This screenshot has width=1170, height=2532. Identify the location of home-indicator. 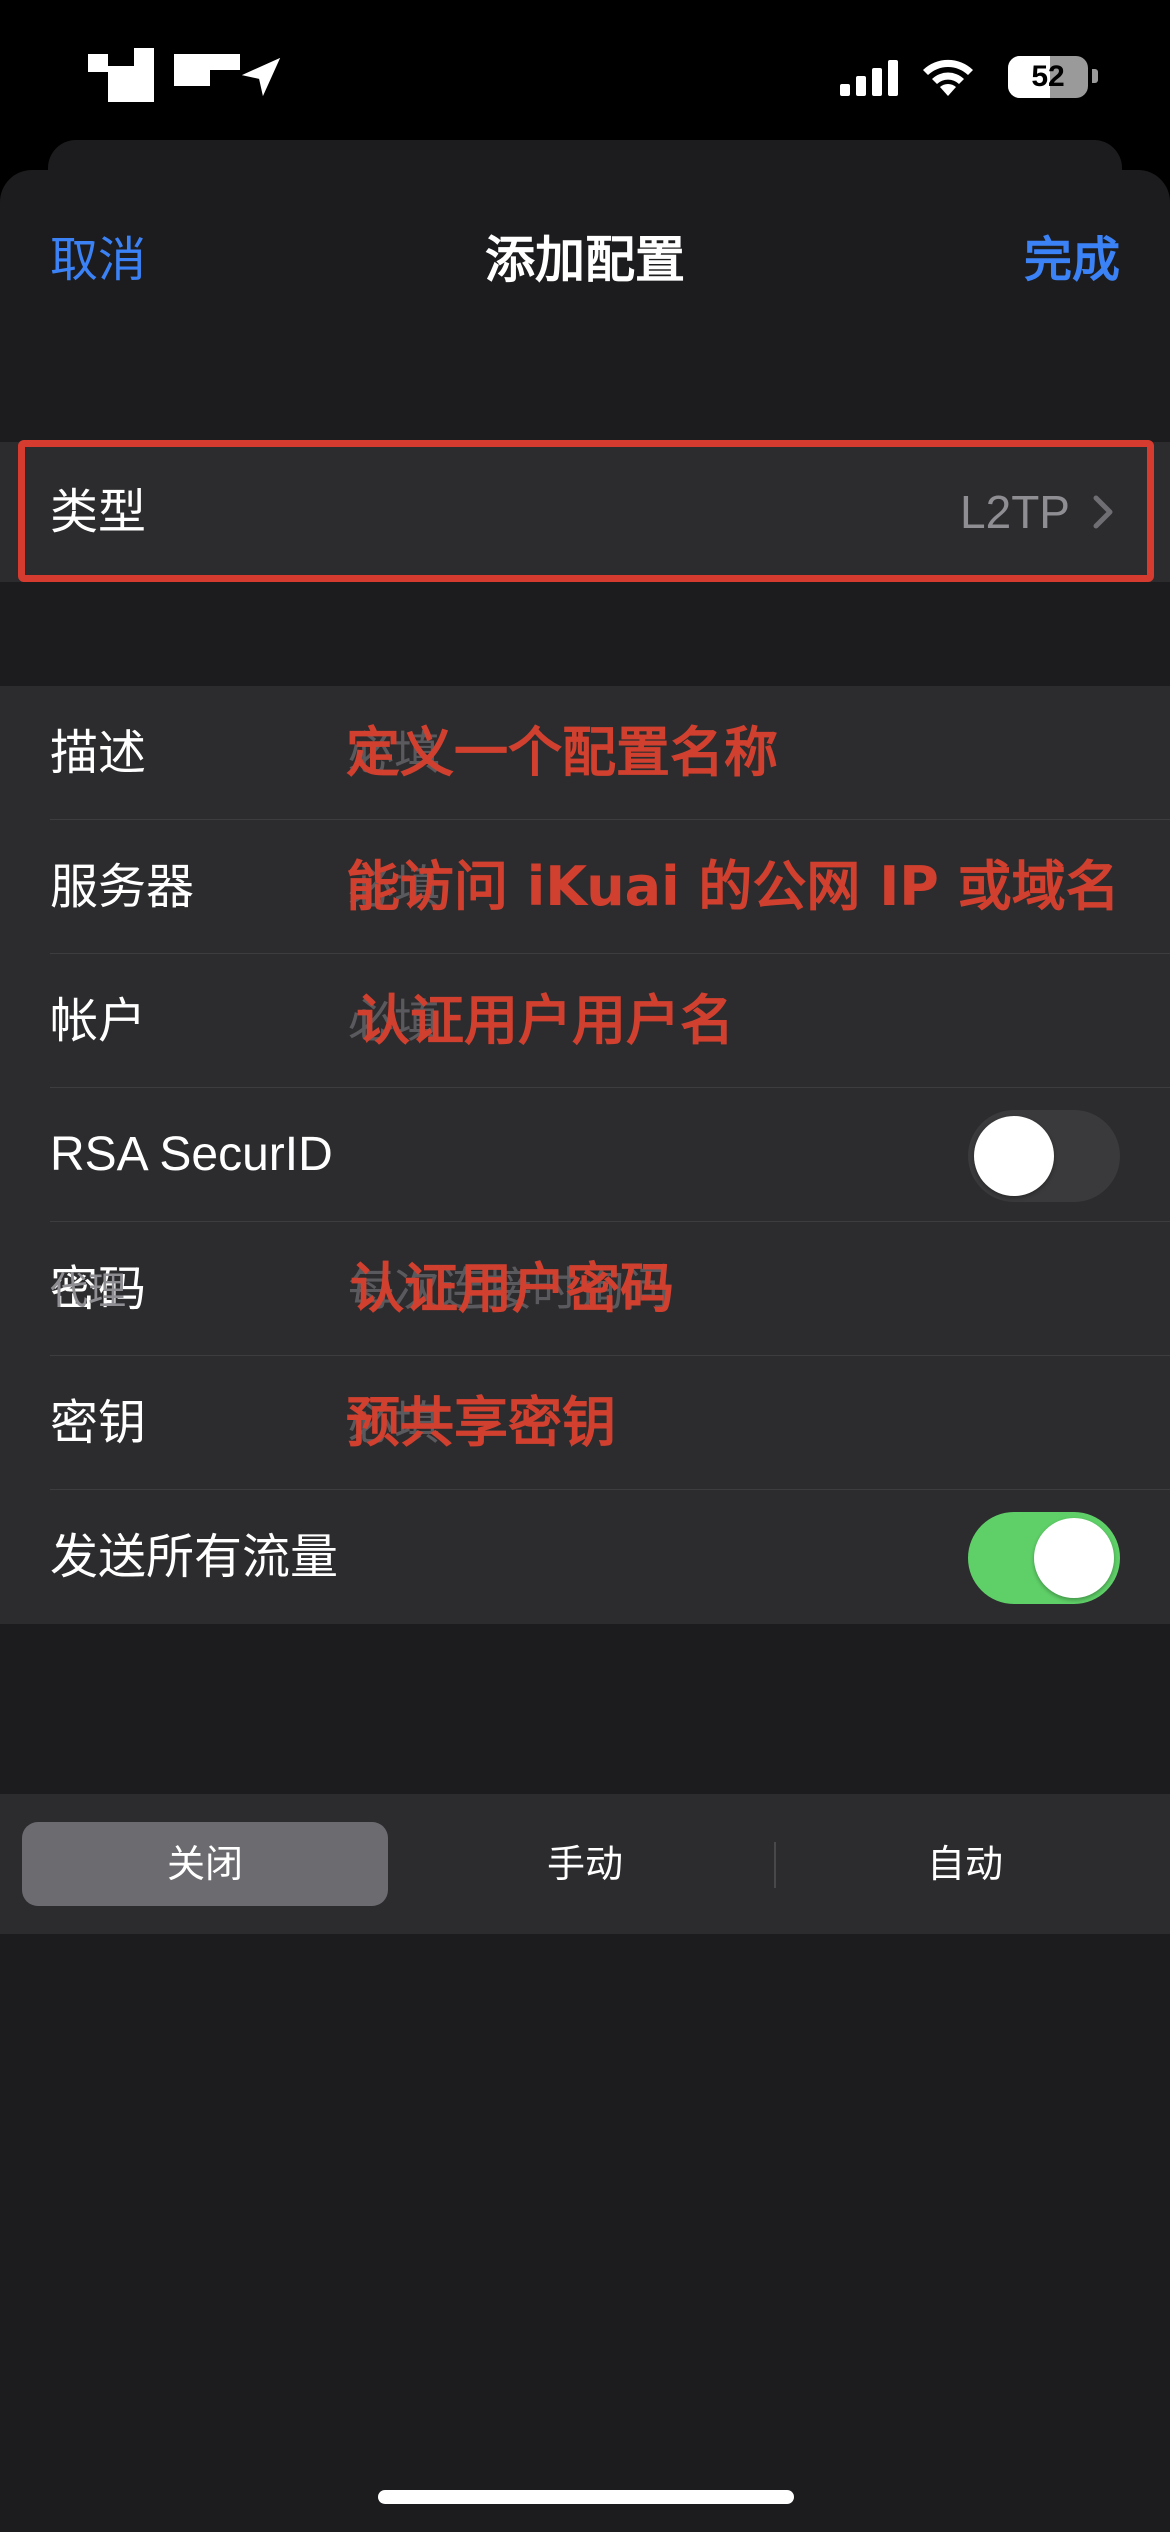
(586, 2497).